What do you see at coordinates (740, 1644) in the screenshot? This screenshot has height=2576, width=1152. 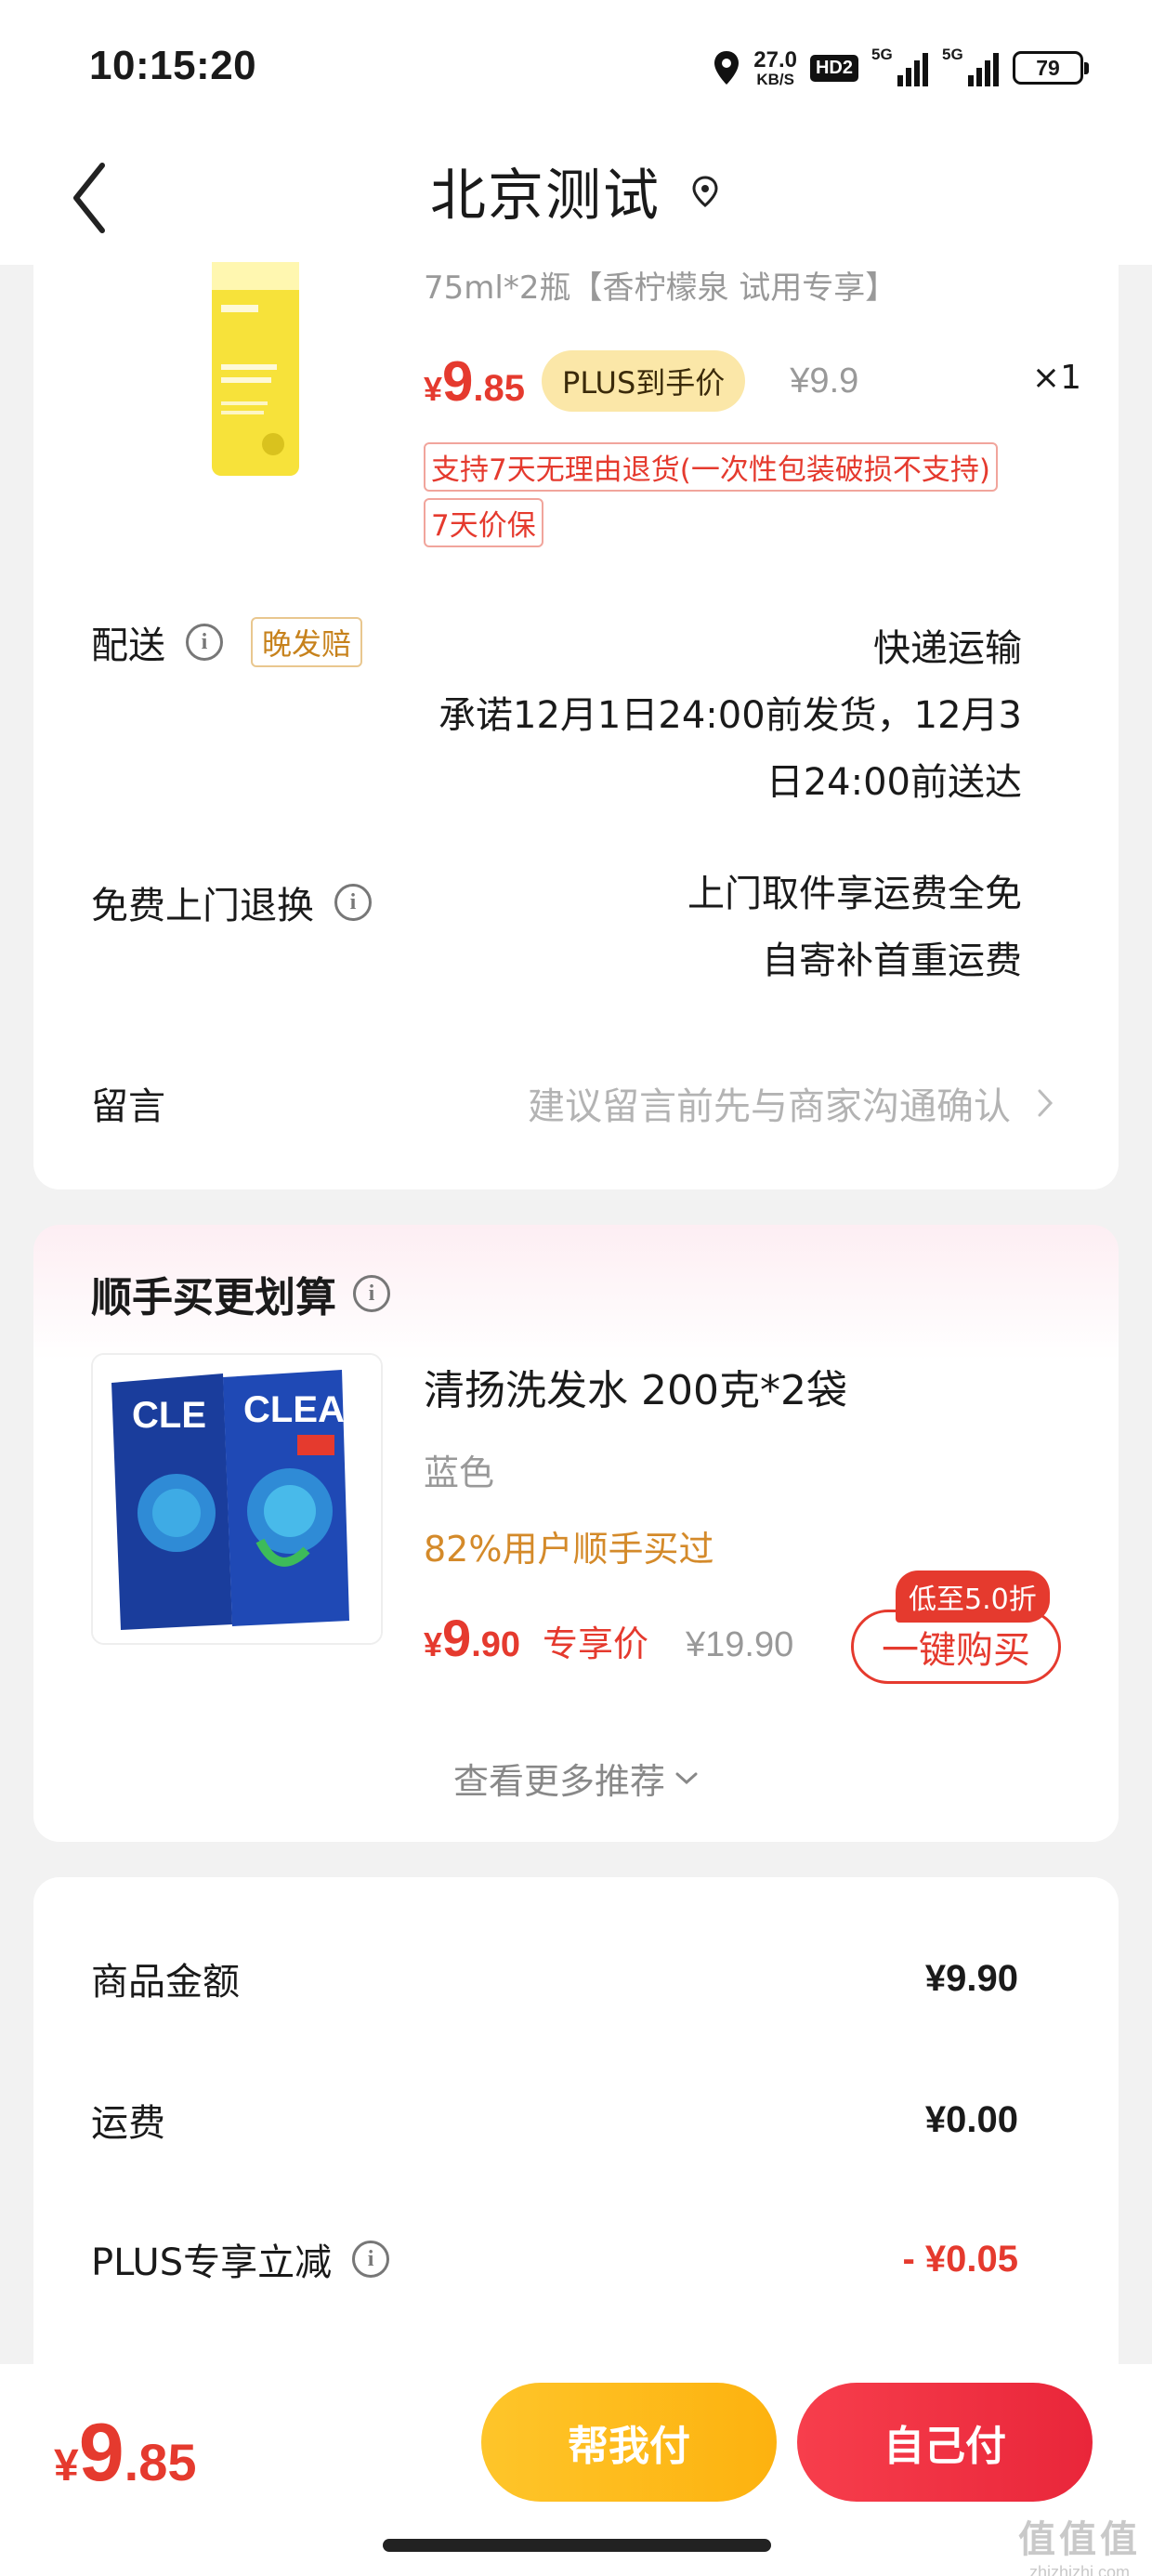 I see `recommend-original-price: ¥19.90` at bounding box center [740, 1644].